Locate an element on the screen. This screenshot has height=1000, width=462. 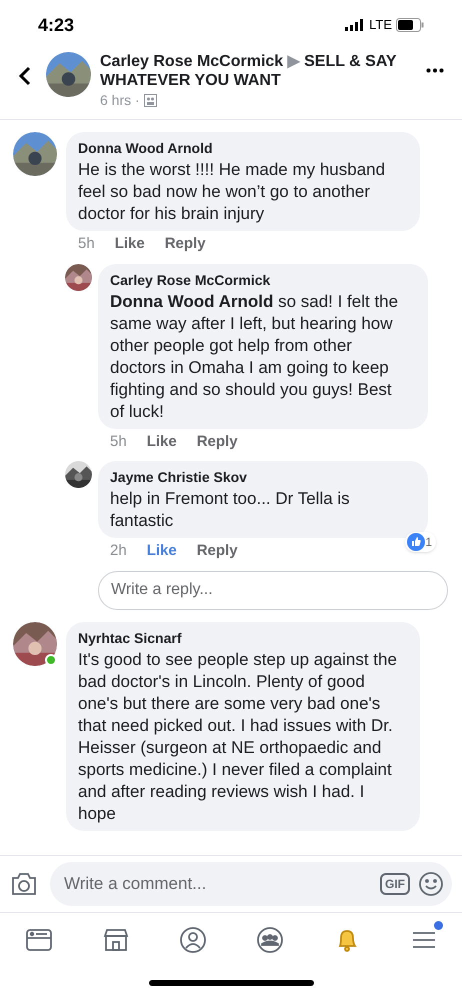
comment-author: Donna Wood Arnold is located at coordinates (146, 148).